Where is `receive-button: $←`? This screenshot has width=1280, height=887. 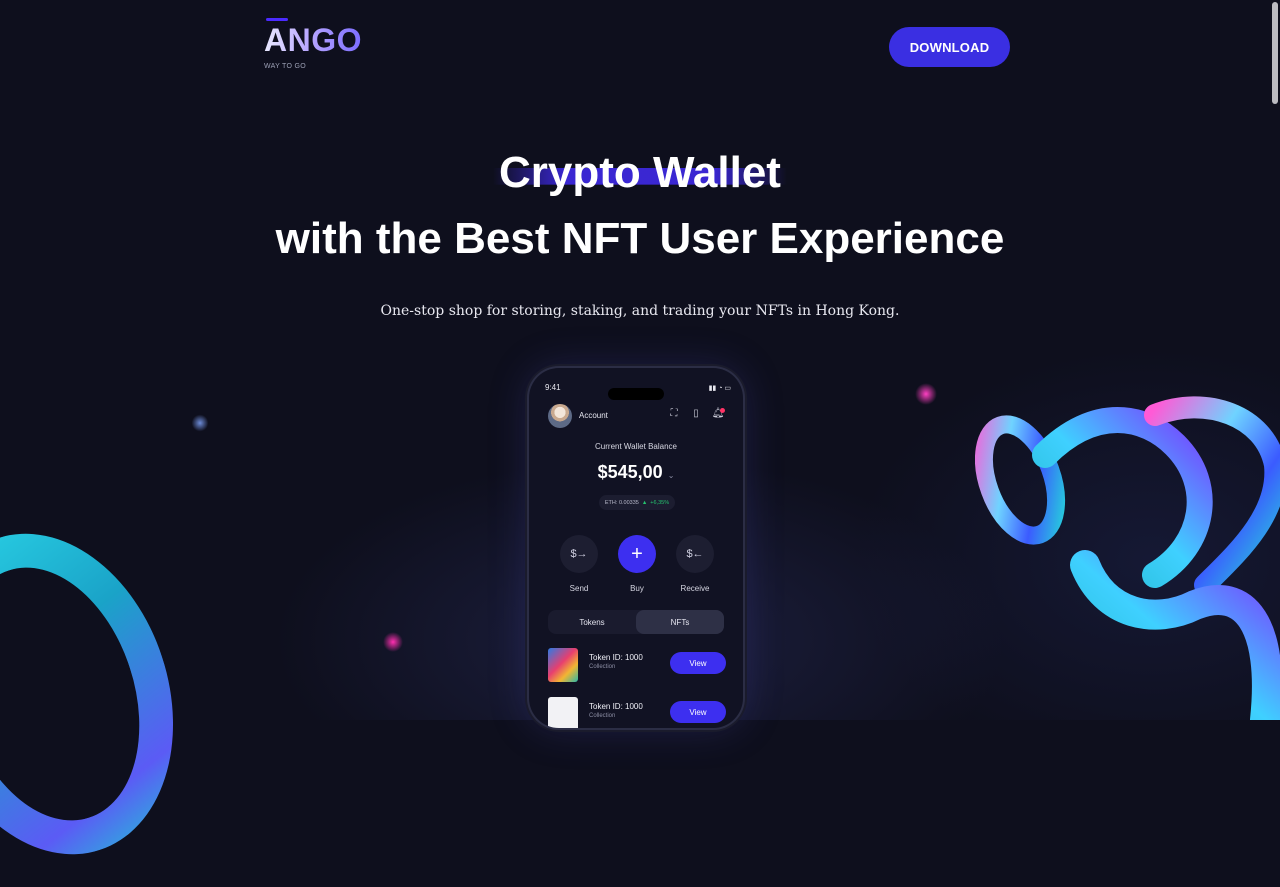
receive-button: $← is located at coordinates (695, 554).